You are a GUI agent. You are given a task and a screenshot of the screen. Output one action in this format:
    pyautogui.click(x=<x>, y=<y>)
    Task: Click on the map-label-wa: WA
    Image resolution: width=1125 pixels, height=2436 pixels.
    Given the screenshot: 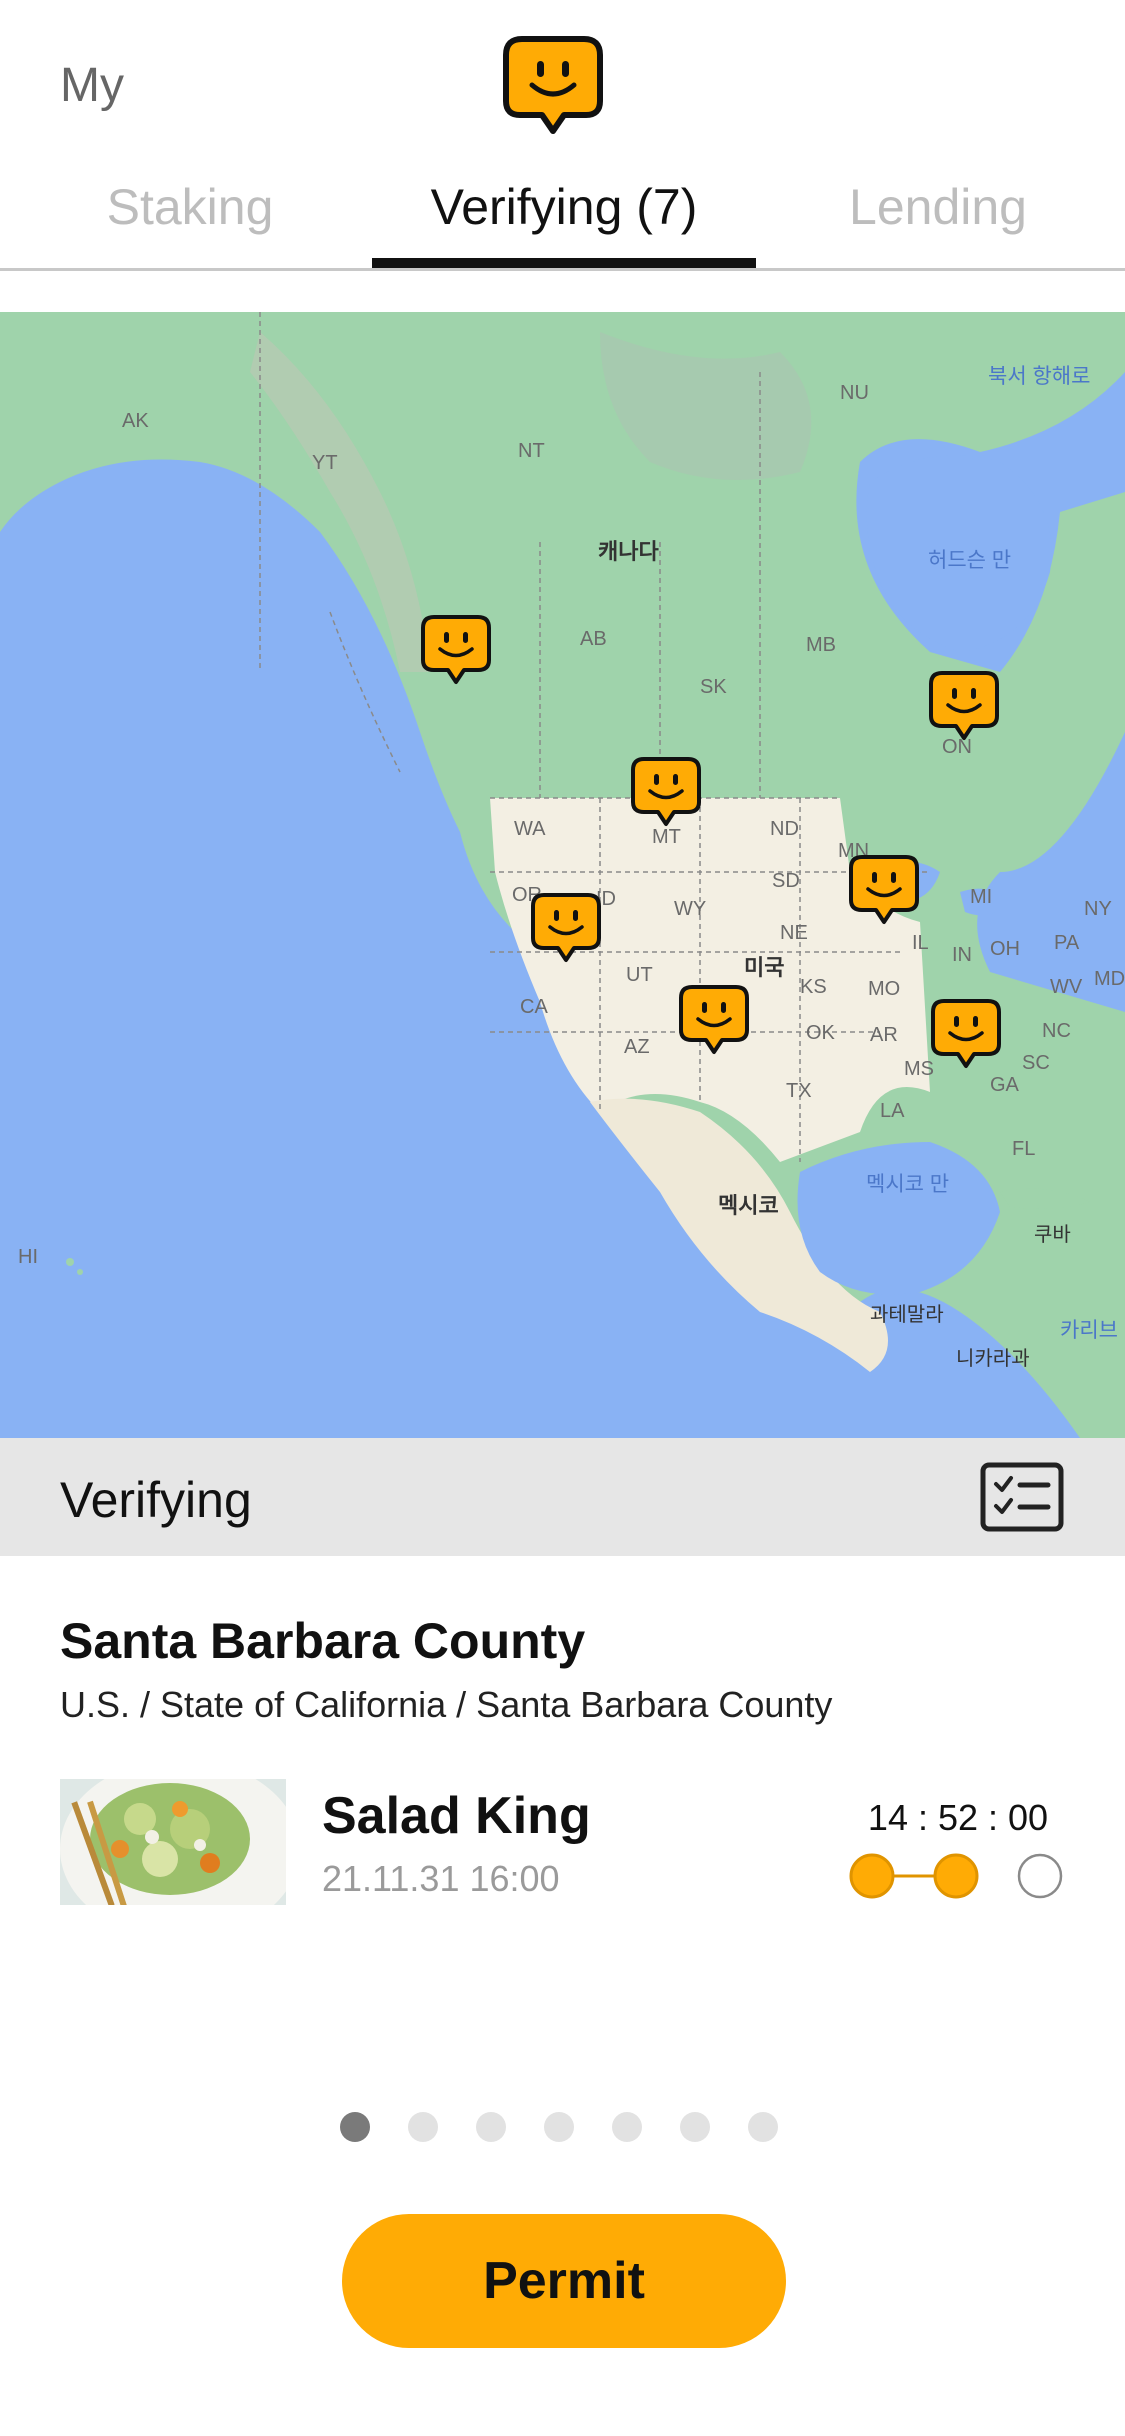 What is the action you would take?
    pyautogui.click(x=530, y=829)
    